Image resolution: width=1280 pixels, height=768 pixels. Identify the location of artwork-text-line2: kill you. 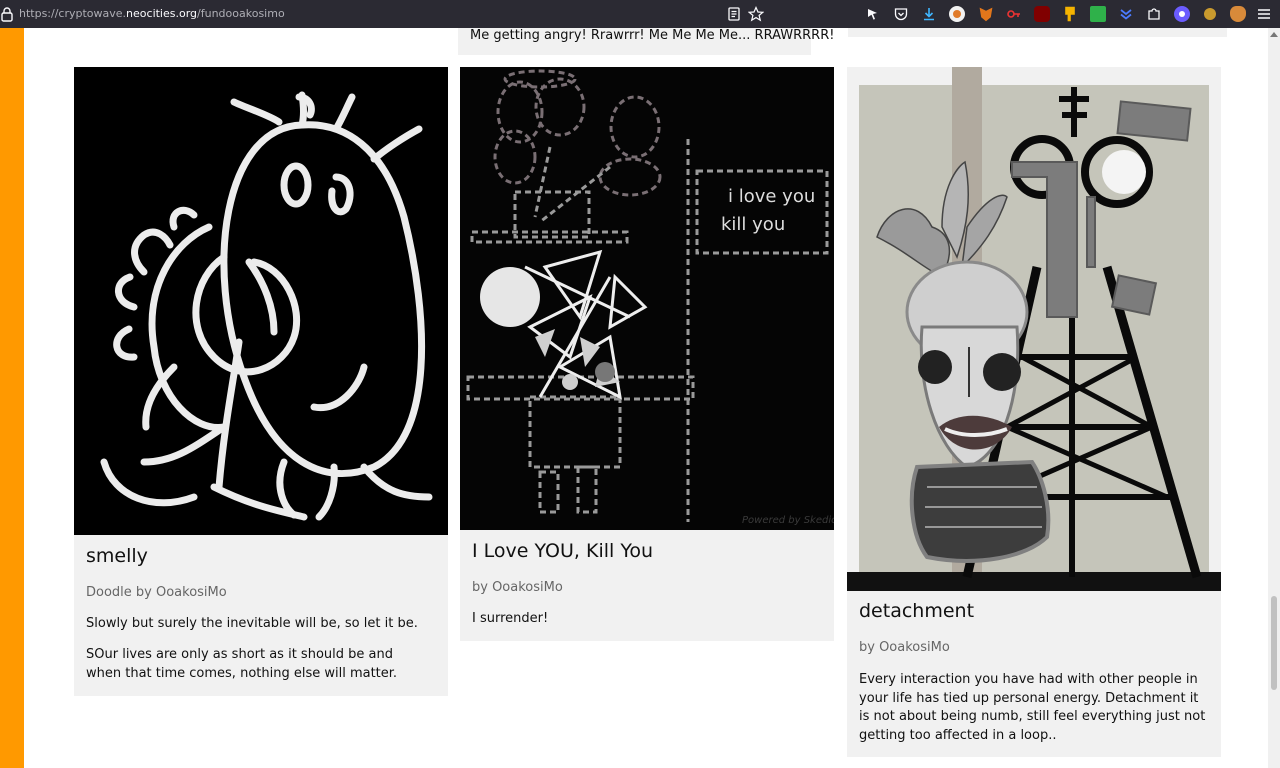
(753, 224).